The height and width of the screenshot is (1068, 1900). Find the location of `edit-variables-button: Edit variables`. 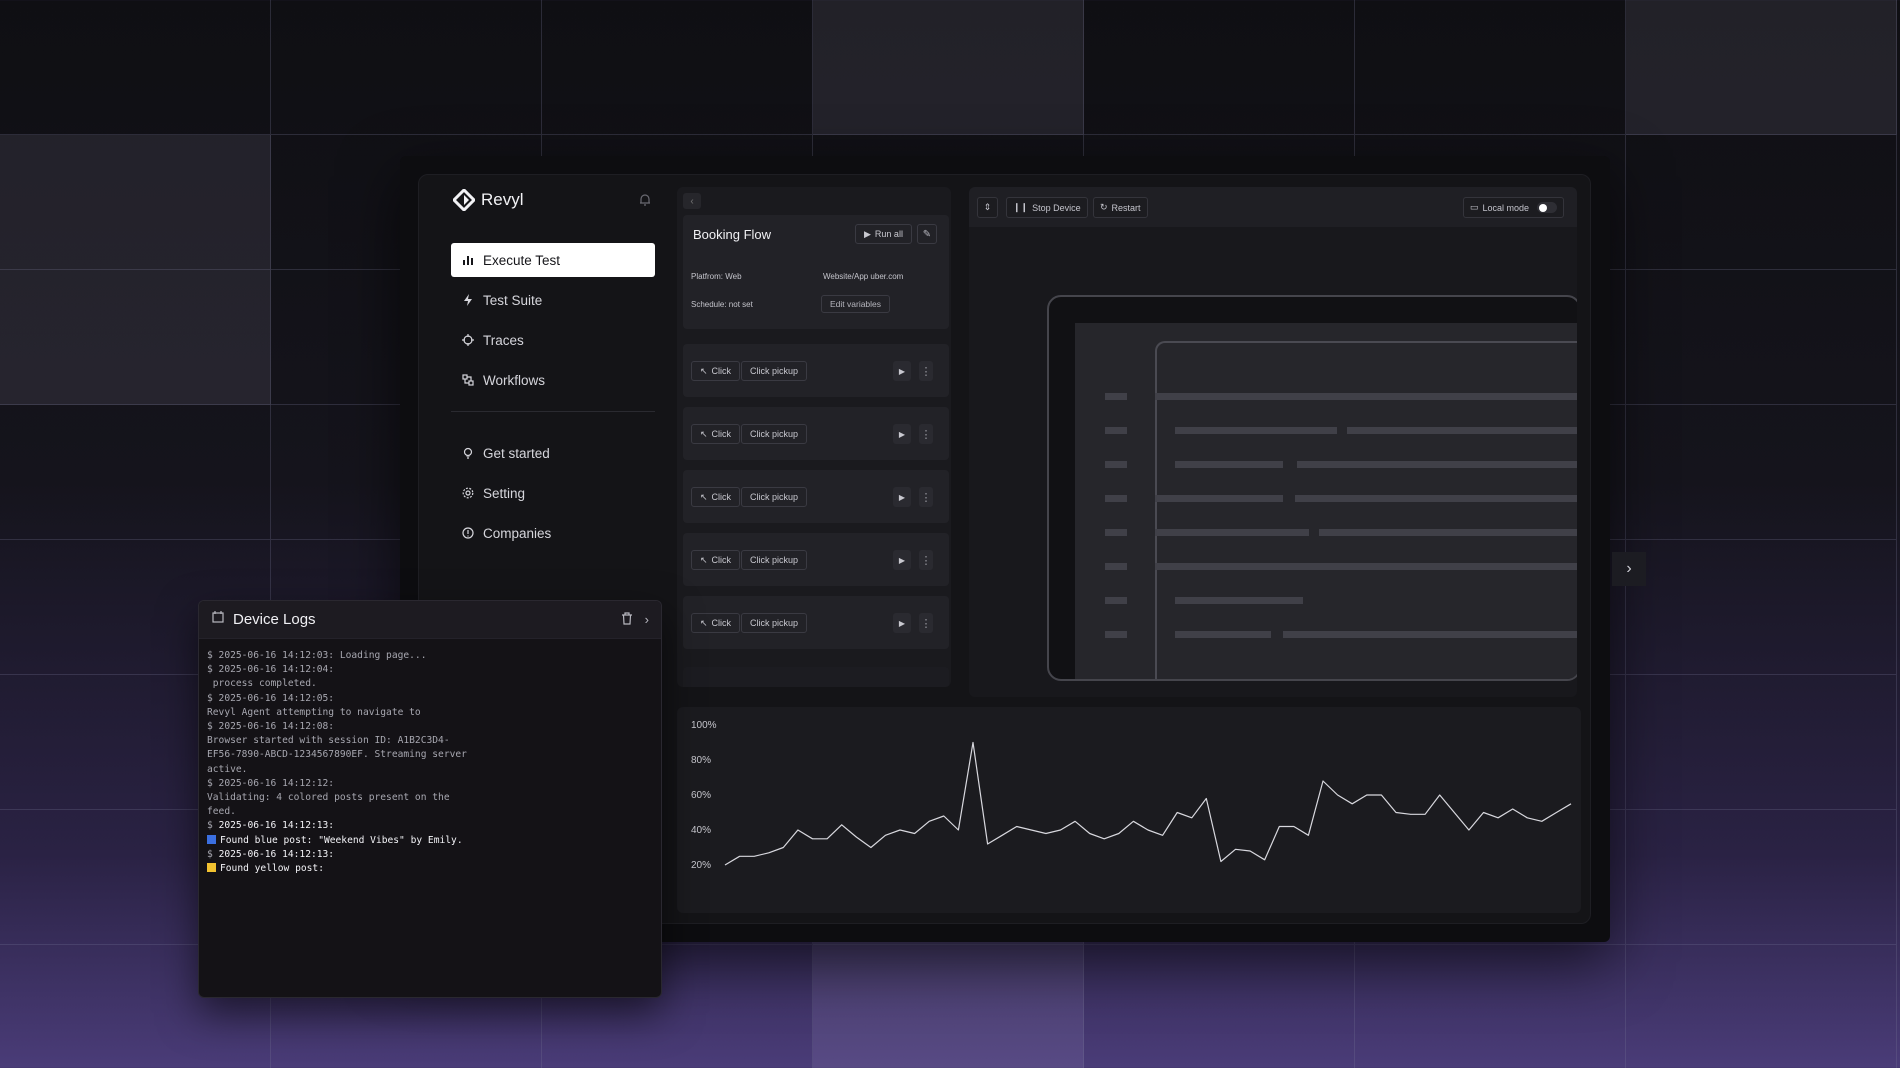

edit-variables-button: Edit variables is located at coordinates (856, 304).